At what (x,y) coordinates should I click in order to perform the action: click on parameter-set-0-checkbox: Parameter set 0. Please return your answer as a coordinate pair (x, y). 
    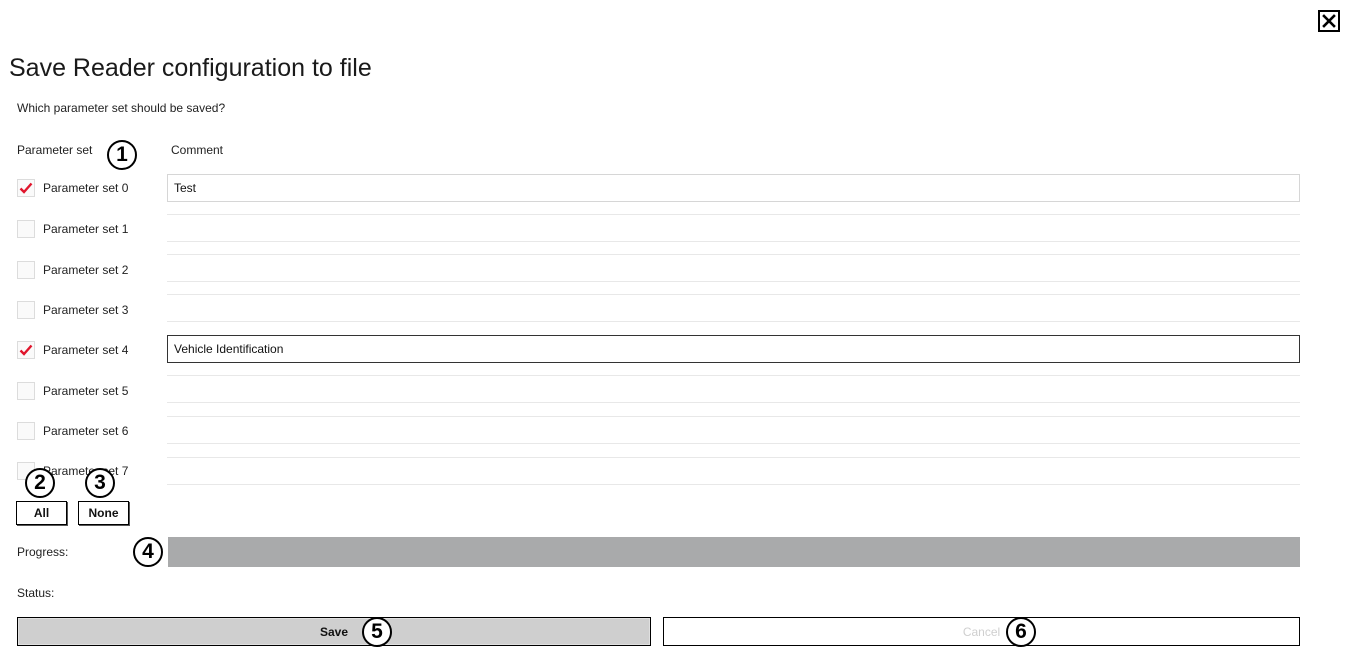
    Looking at the image, I should click on (72, 188).